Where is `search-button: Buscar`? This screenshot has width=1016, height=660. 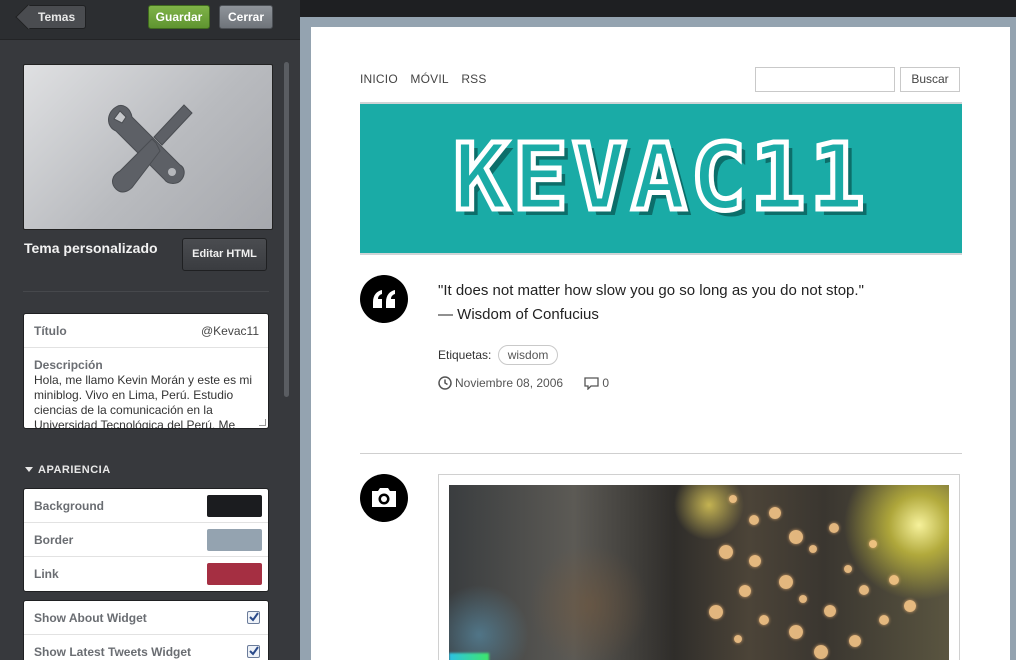
search-button: Buscar is located at coordinates (930, 79).